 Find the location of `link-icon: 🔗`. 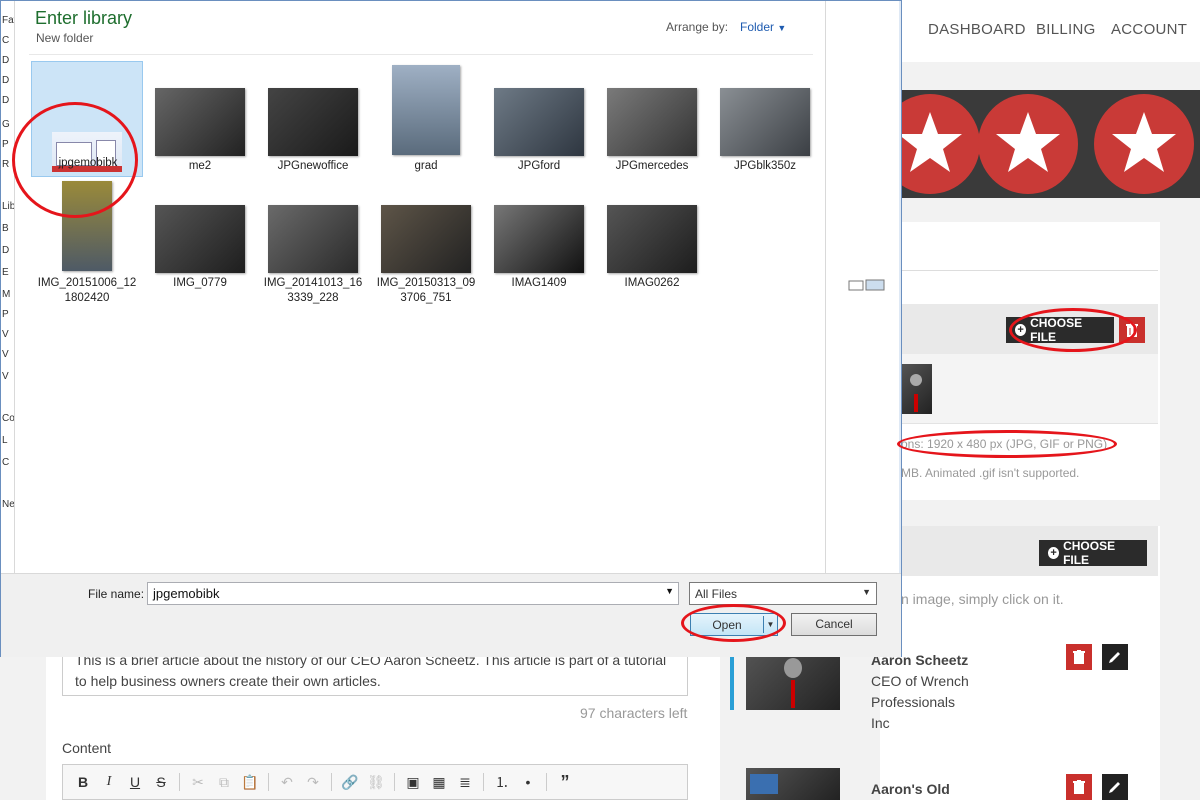

link-icon: 🔗 is located at coordinates (349, 782).